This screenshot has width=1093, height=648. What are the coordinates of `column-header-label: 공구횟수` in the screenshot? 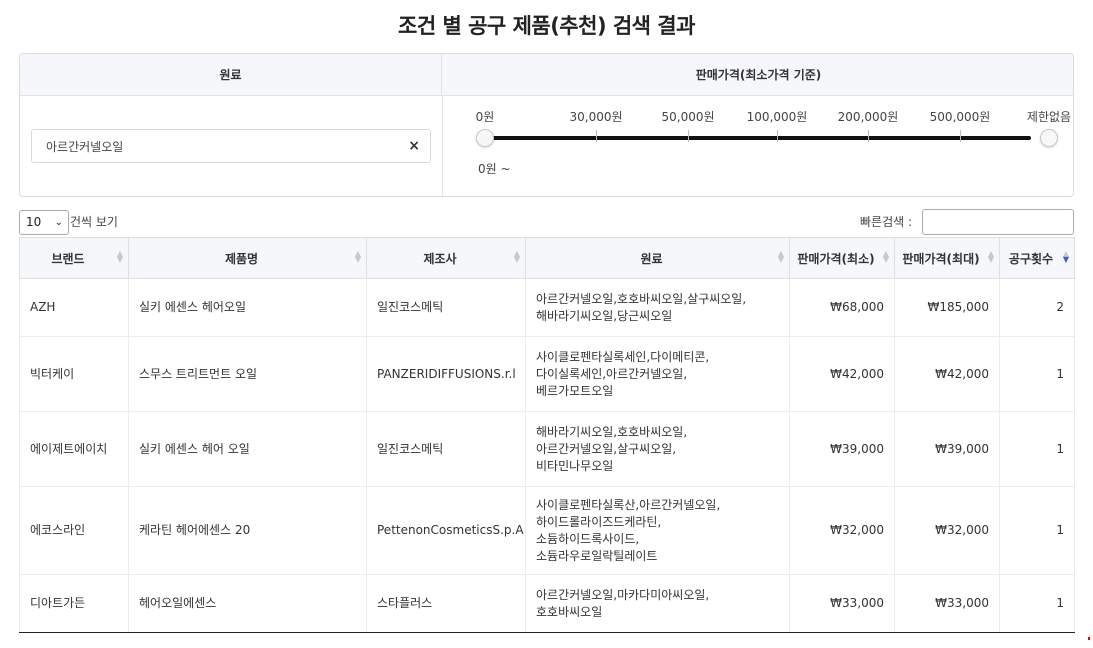 It's located at (1031, 258).